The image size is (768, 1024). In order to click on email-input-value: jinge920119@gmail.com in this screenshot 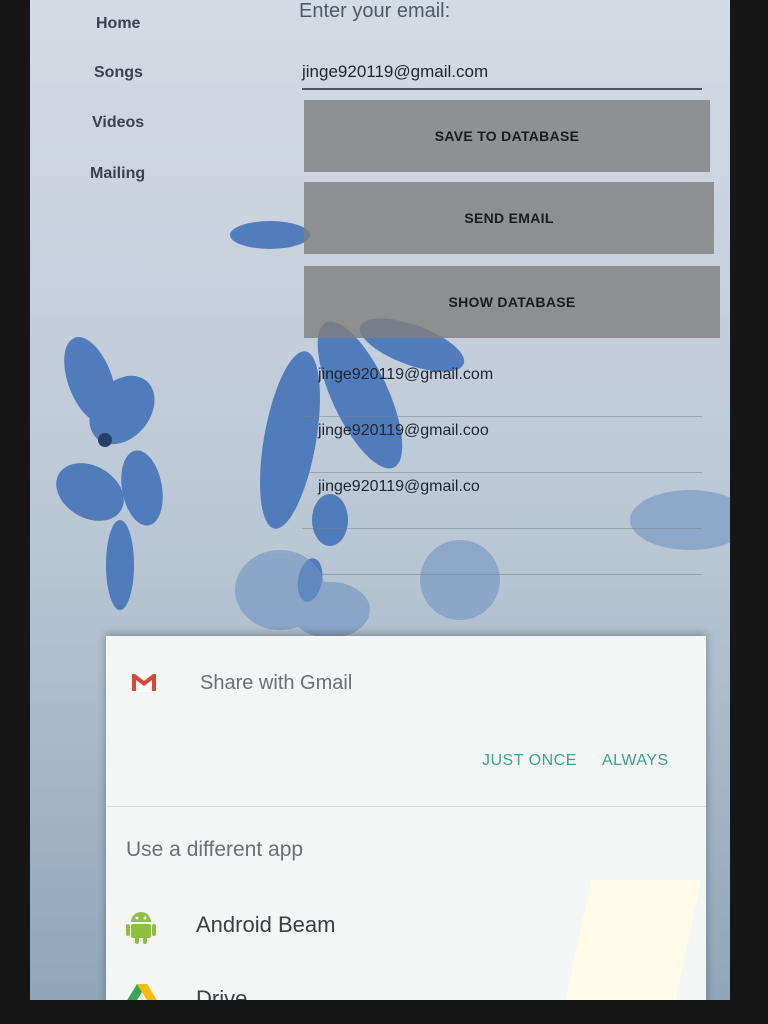, I will do `click(395, 71)`.